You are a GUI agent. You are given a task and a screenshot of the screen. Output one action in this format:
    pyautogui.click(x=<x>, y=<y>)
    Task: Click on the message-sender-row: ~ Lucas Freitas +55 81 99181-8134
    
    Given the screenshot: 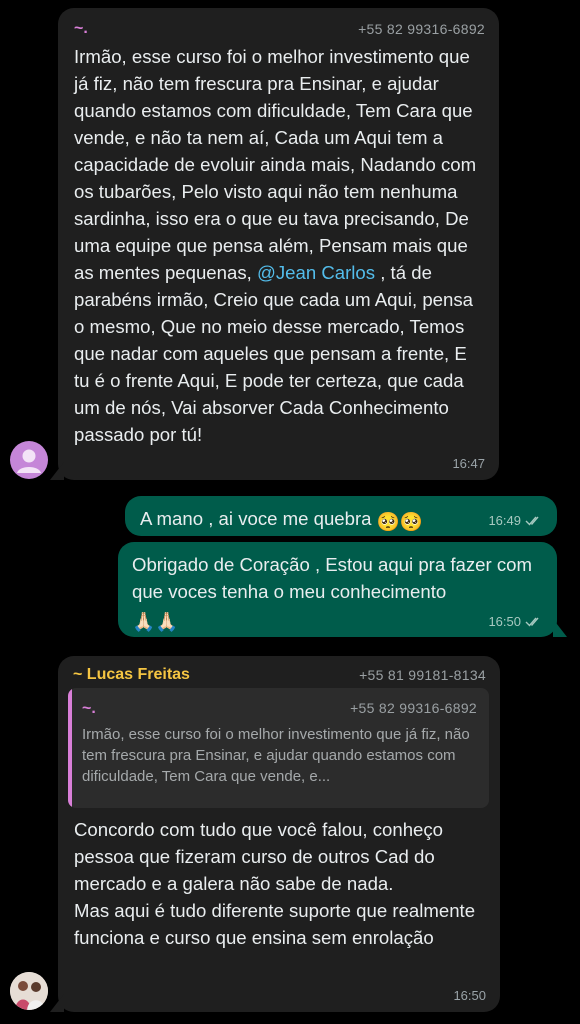 What is the action you would take?
    pyautogui.click(x=279, y=675)
    